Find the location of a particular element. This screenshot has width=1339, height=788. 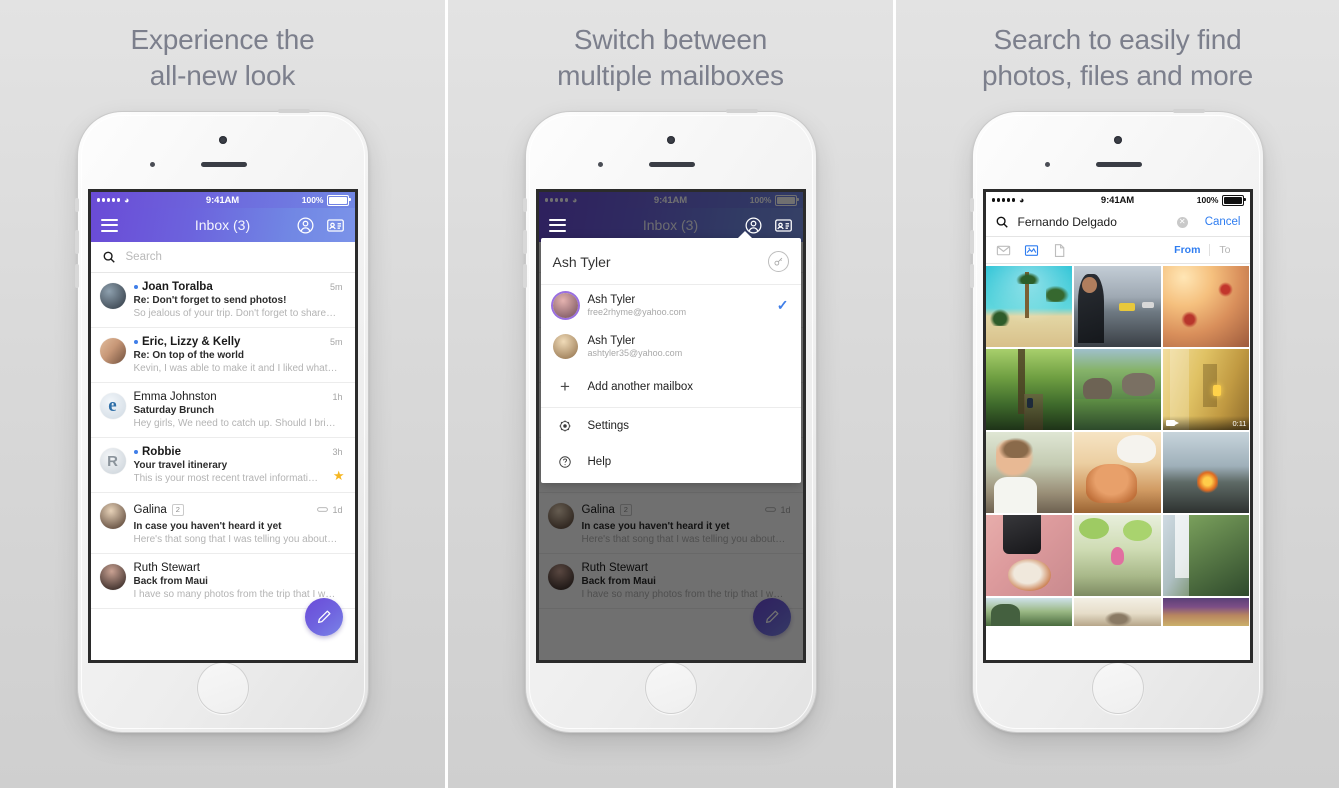

search-filter-bar: From To is located at coordinates (1117, 250).